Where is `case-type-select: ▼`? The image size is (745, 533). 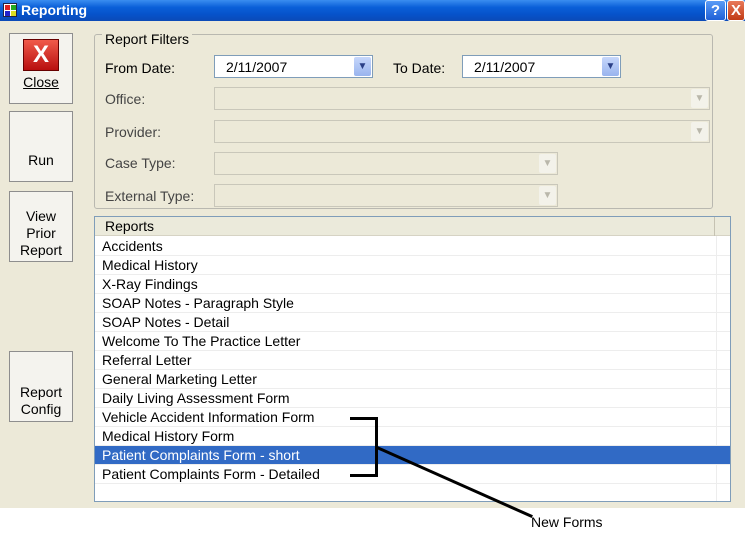 case-type-select: ▼ is located at coordinates (386, 163).